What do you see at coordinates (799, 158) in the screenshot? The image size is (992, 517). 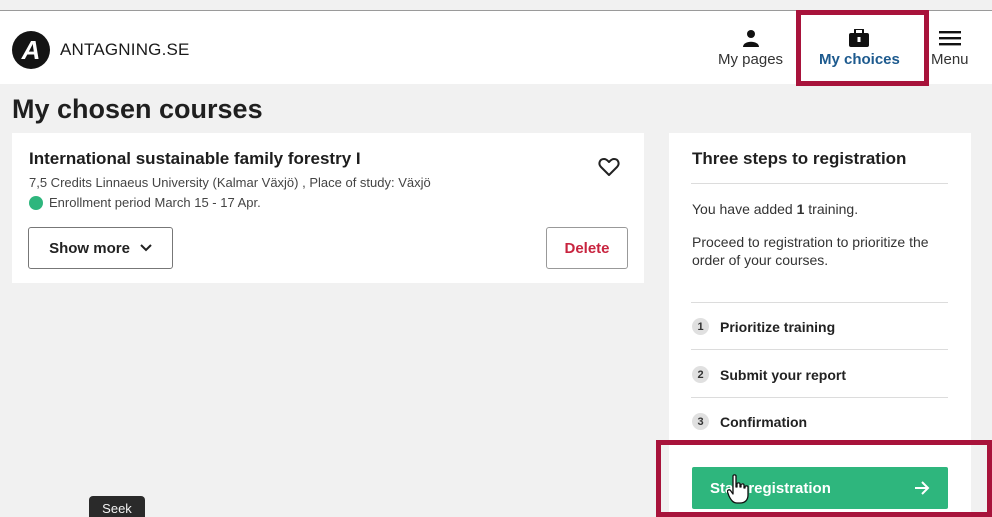 I see `registration-title: Three steps to registration` at bounding box center [799, 158].